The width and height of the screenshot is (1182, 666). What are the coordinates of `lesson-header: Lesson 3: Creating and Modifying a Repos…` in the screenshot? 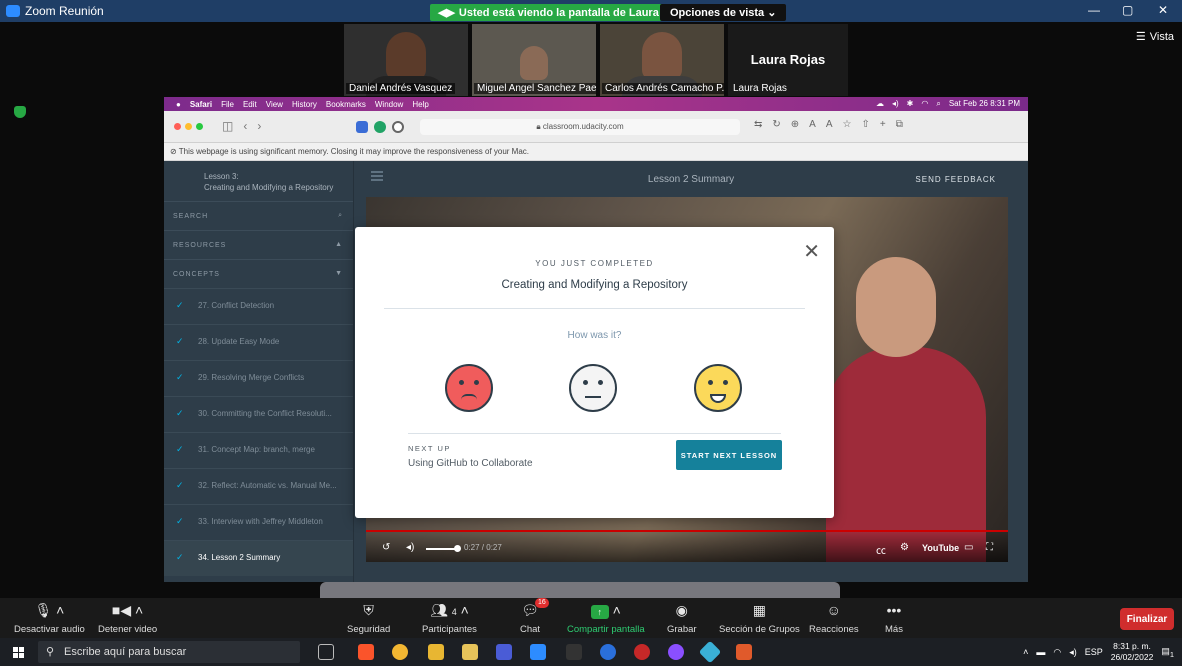 It's located at (258, 181).